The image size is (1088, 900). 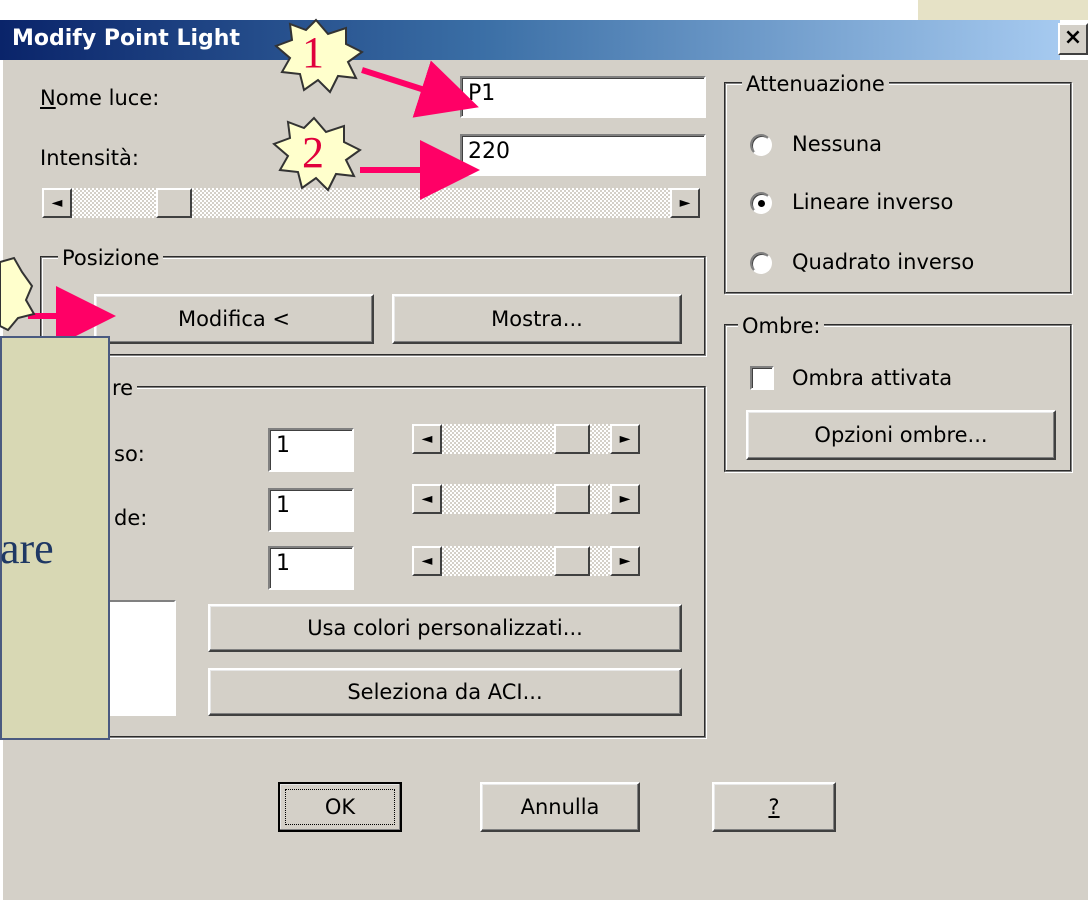 What do you see at coordinates (27, 548) in the screenshot?
I see `callout-text: are` at bounding box center [27, 548].